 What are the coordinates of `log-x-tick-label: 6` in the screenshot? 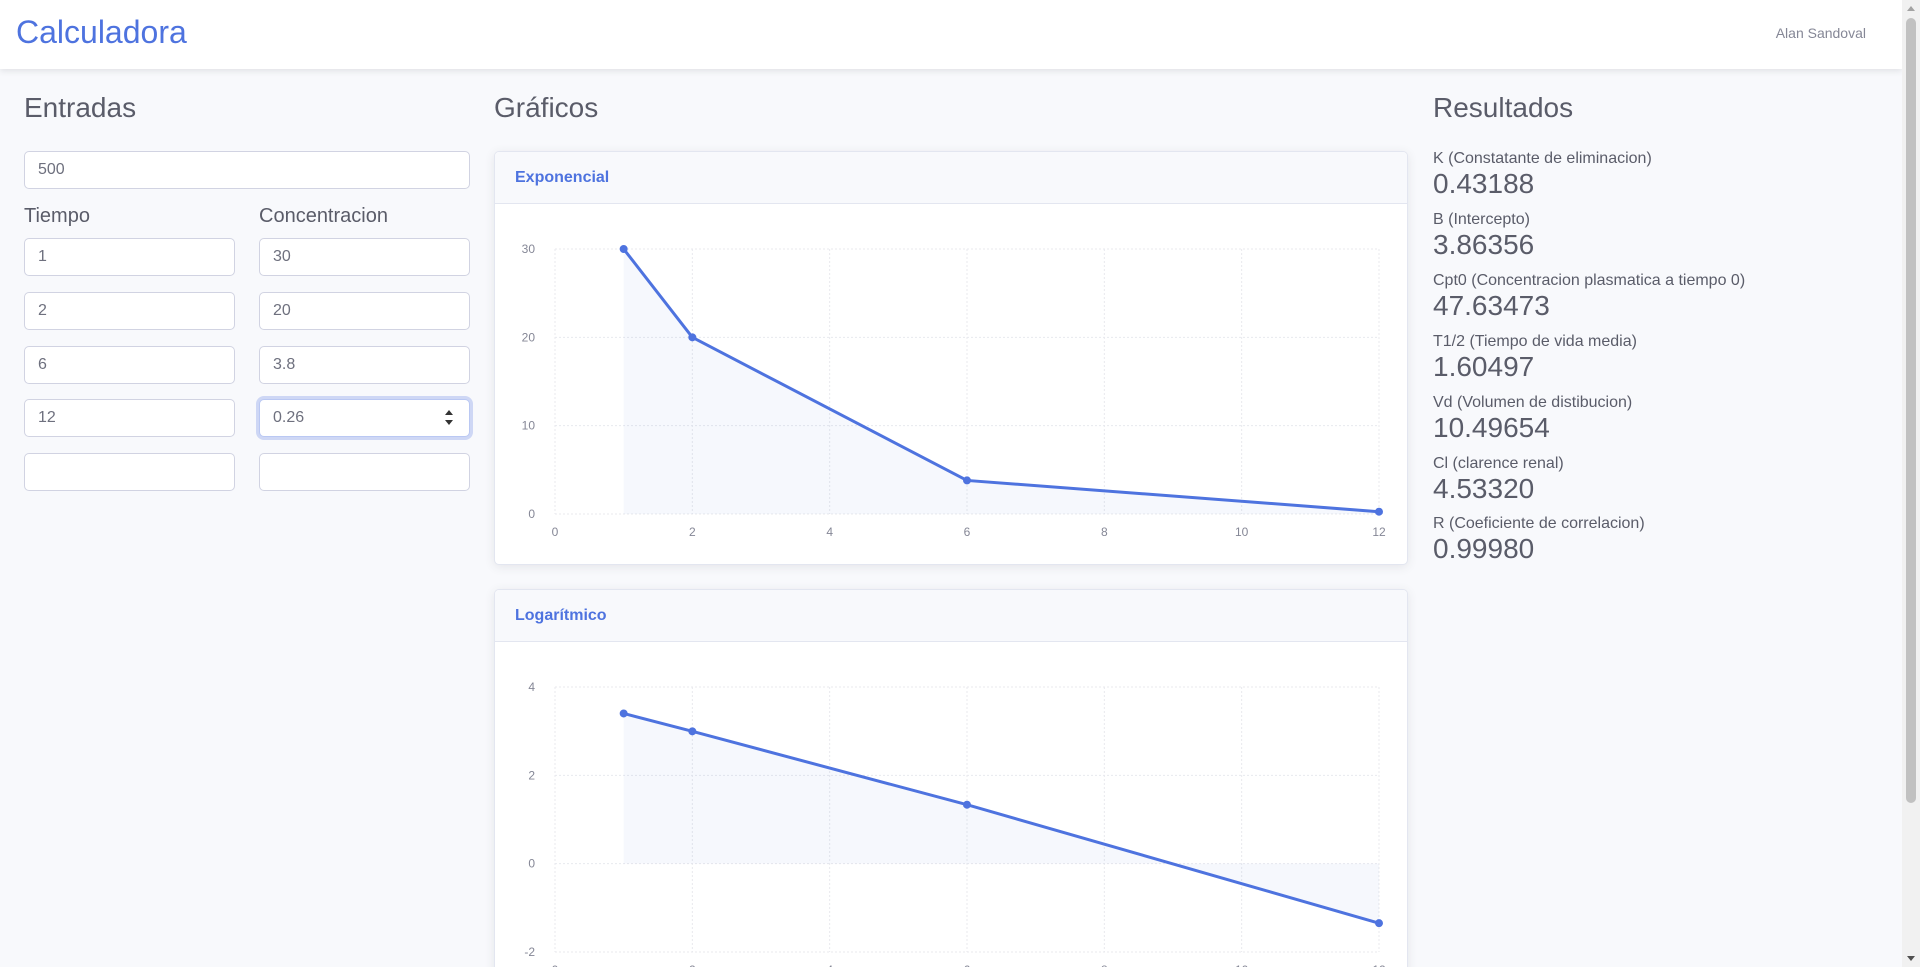 It's located at (967, 965).